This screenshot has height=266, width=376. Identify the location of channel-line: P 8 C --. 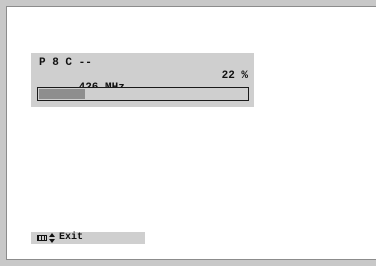
(65, 63).